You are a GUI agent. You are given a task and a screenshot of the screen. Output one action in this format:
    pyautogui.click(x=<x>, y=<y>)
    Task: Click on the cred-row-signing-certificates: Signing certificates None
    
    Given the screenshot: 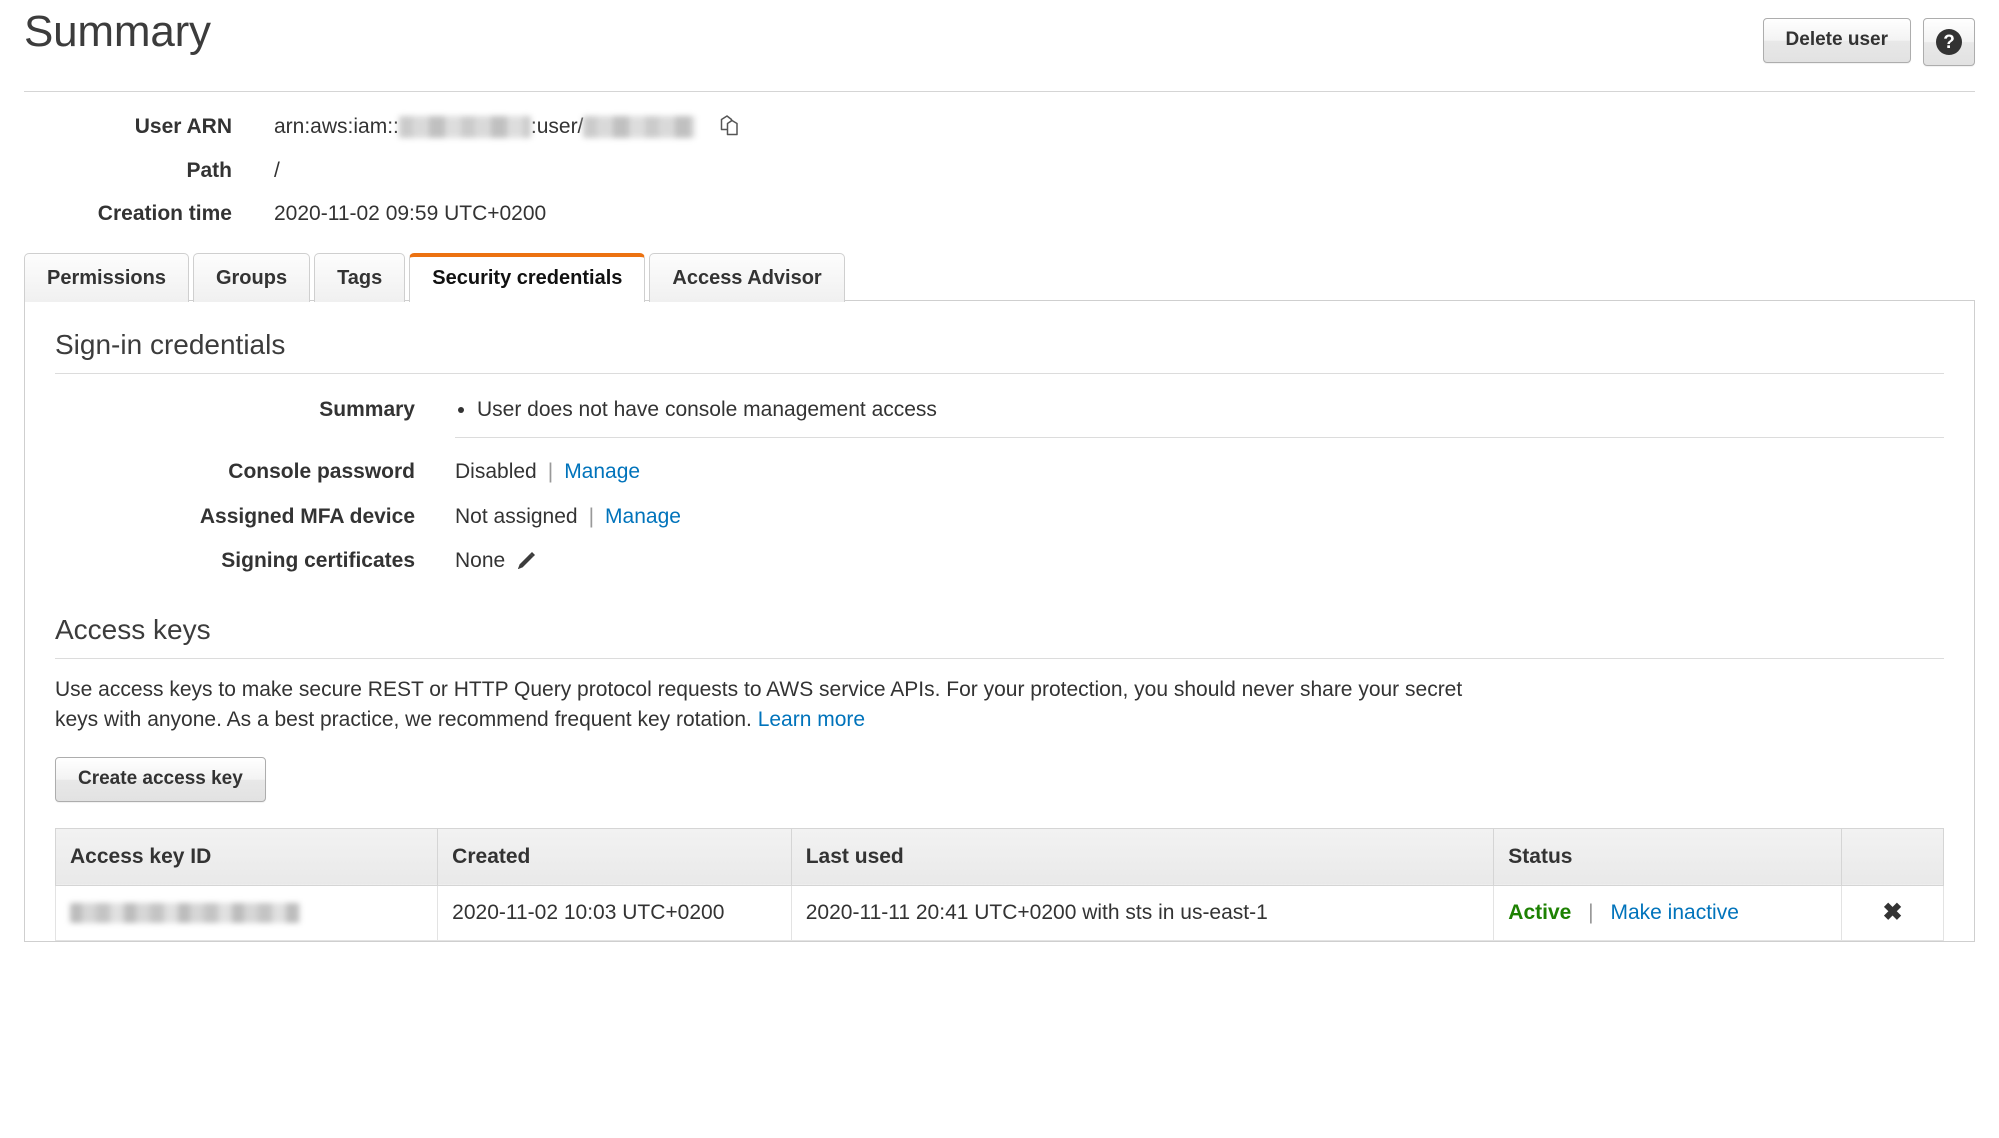 What is the action you would take?
    pyautogui.click(x=999, y=560)
    